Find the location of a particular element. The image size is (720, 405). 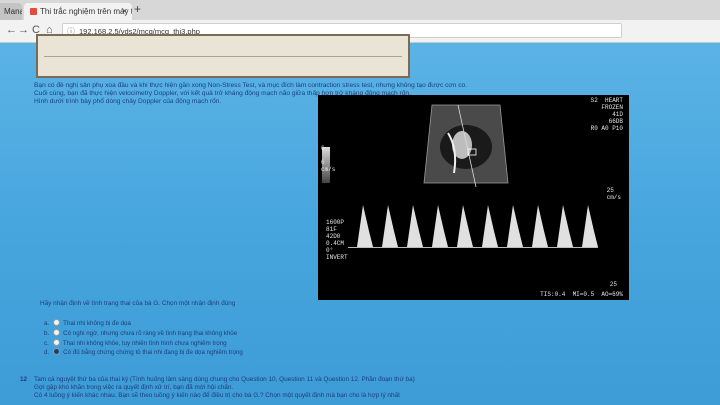

option-letter: d. is located at coordinates (47, 353).